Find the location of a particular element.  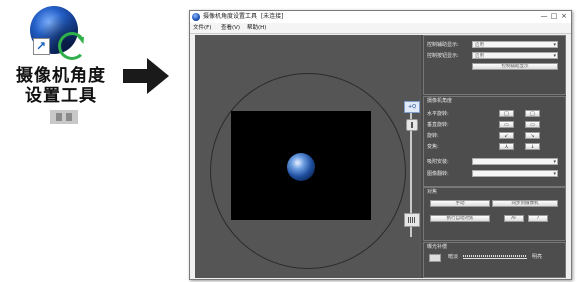

earth-globe-image is located at coordinates (301, 167).